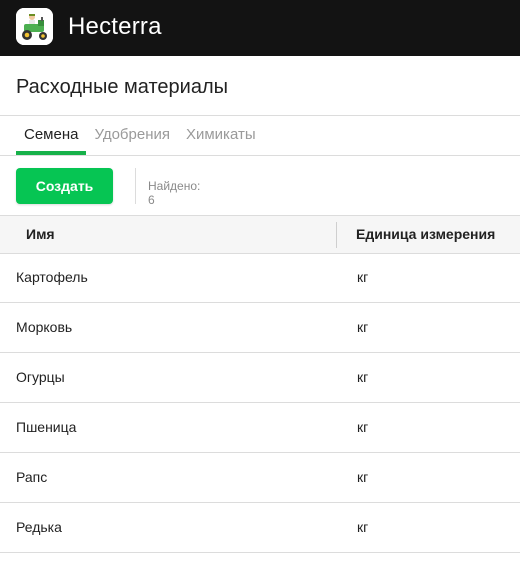  Describe the element at coordinates (260, 528) in the screenshot. I see `table-row: Редька кг` at that location.